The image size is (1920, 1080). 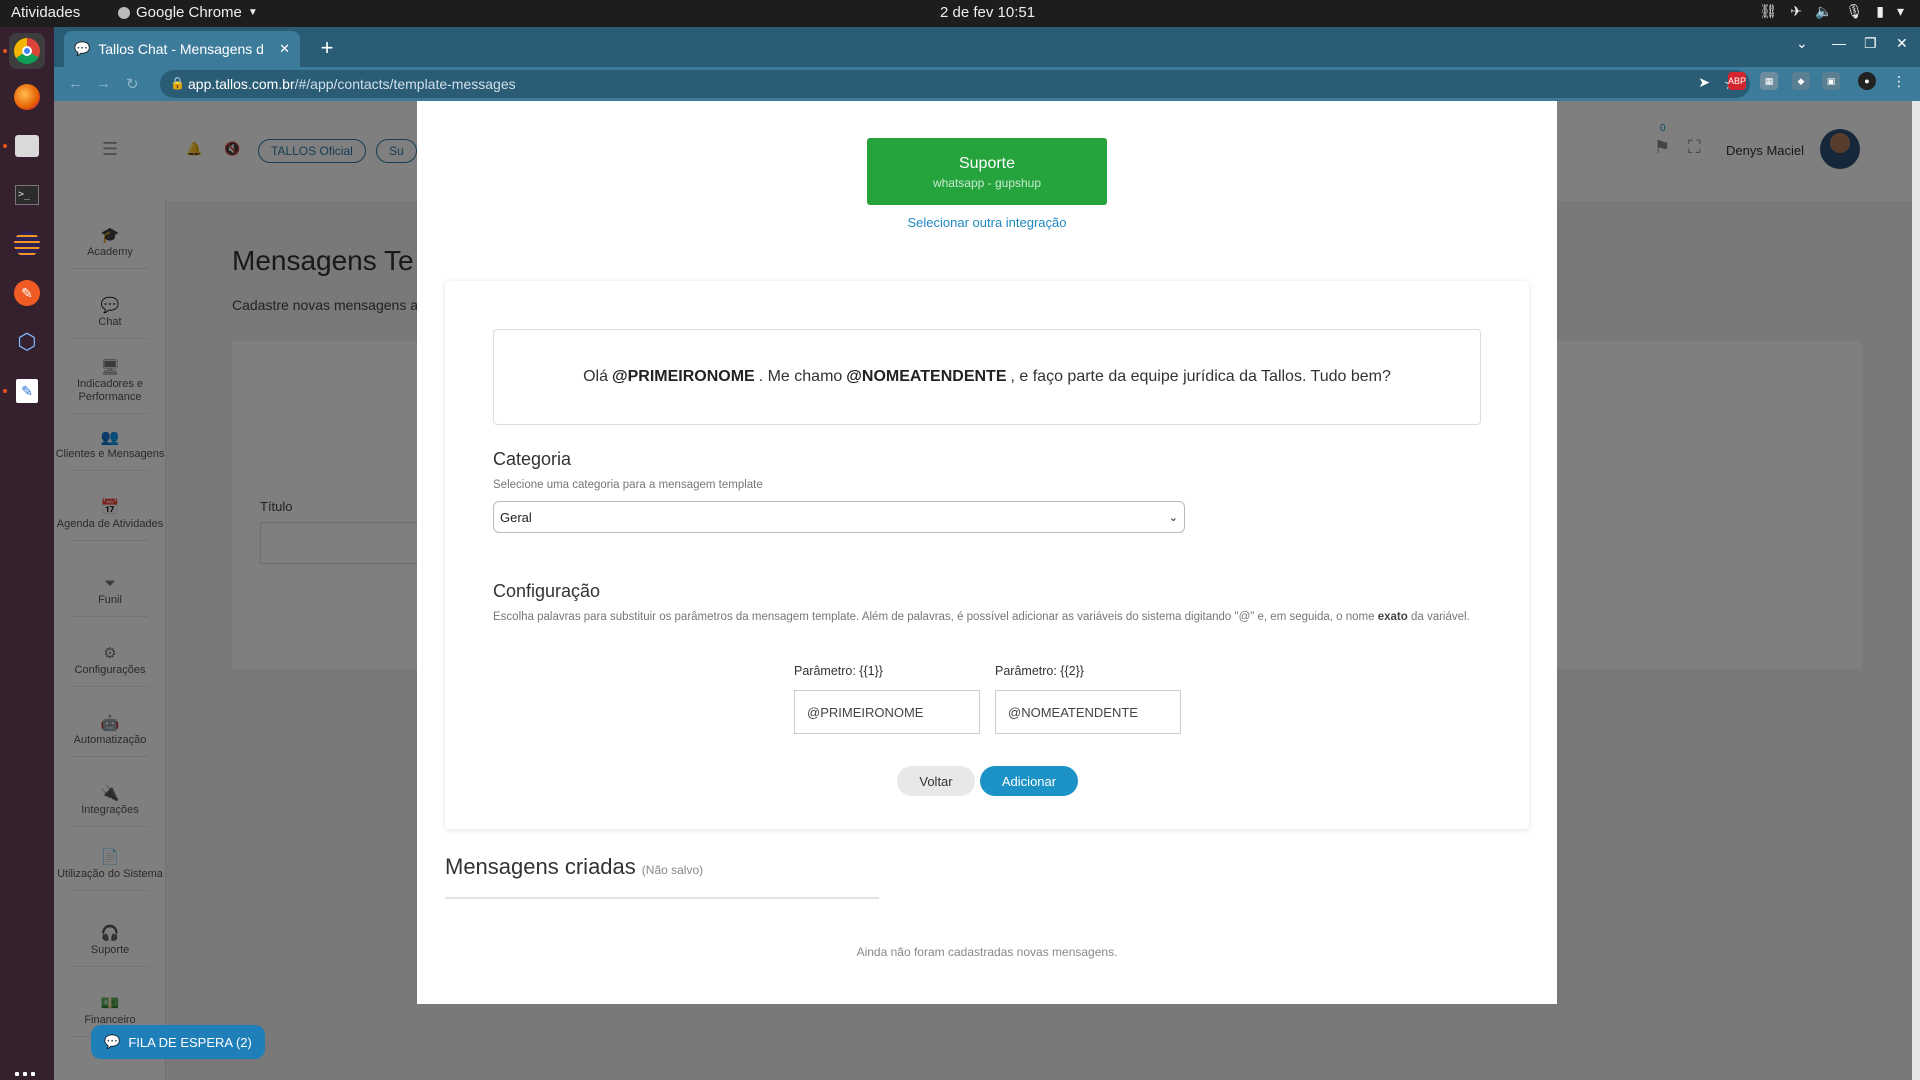 I want to click on show-apps-icon, so click(x=27, y=1076).